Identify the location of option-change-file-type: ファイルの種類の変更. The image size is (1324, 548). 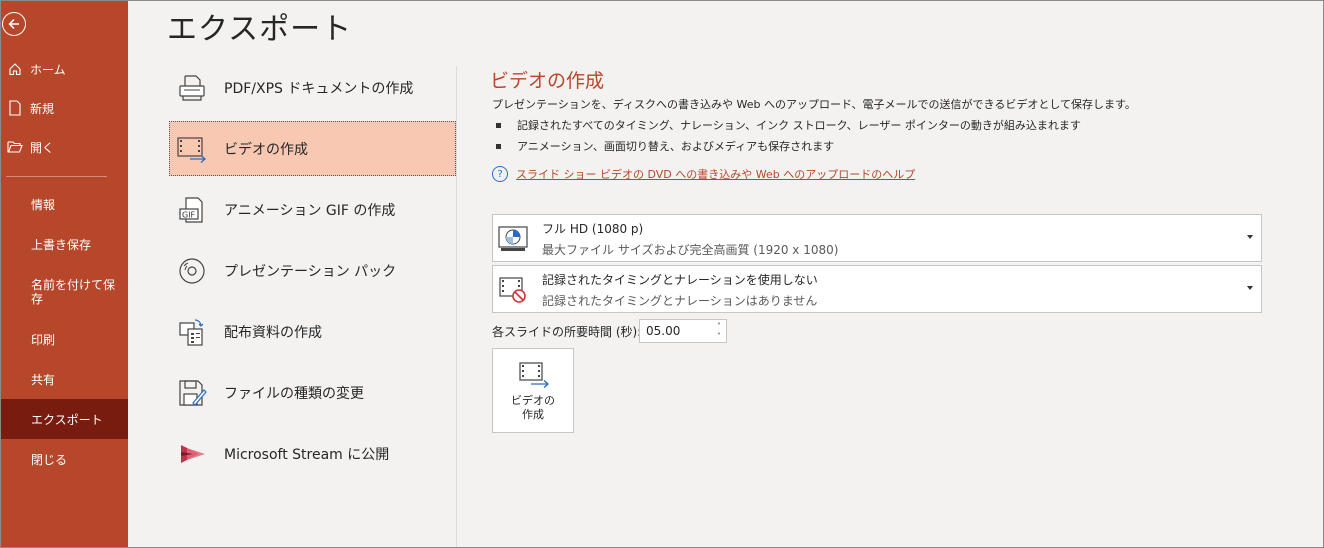
(312, 392).